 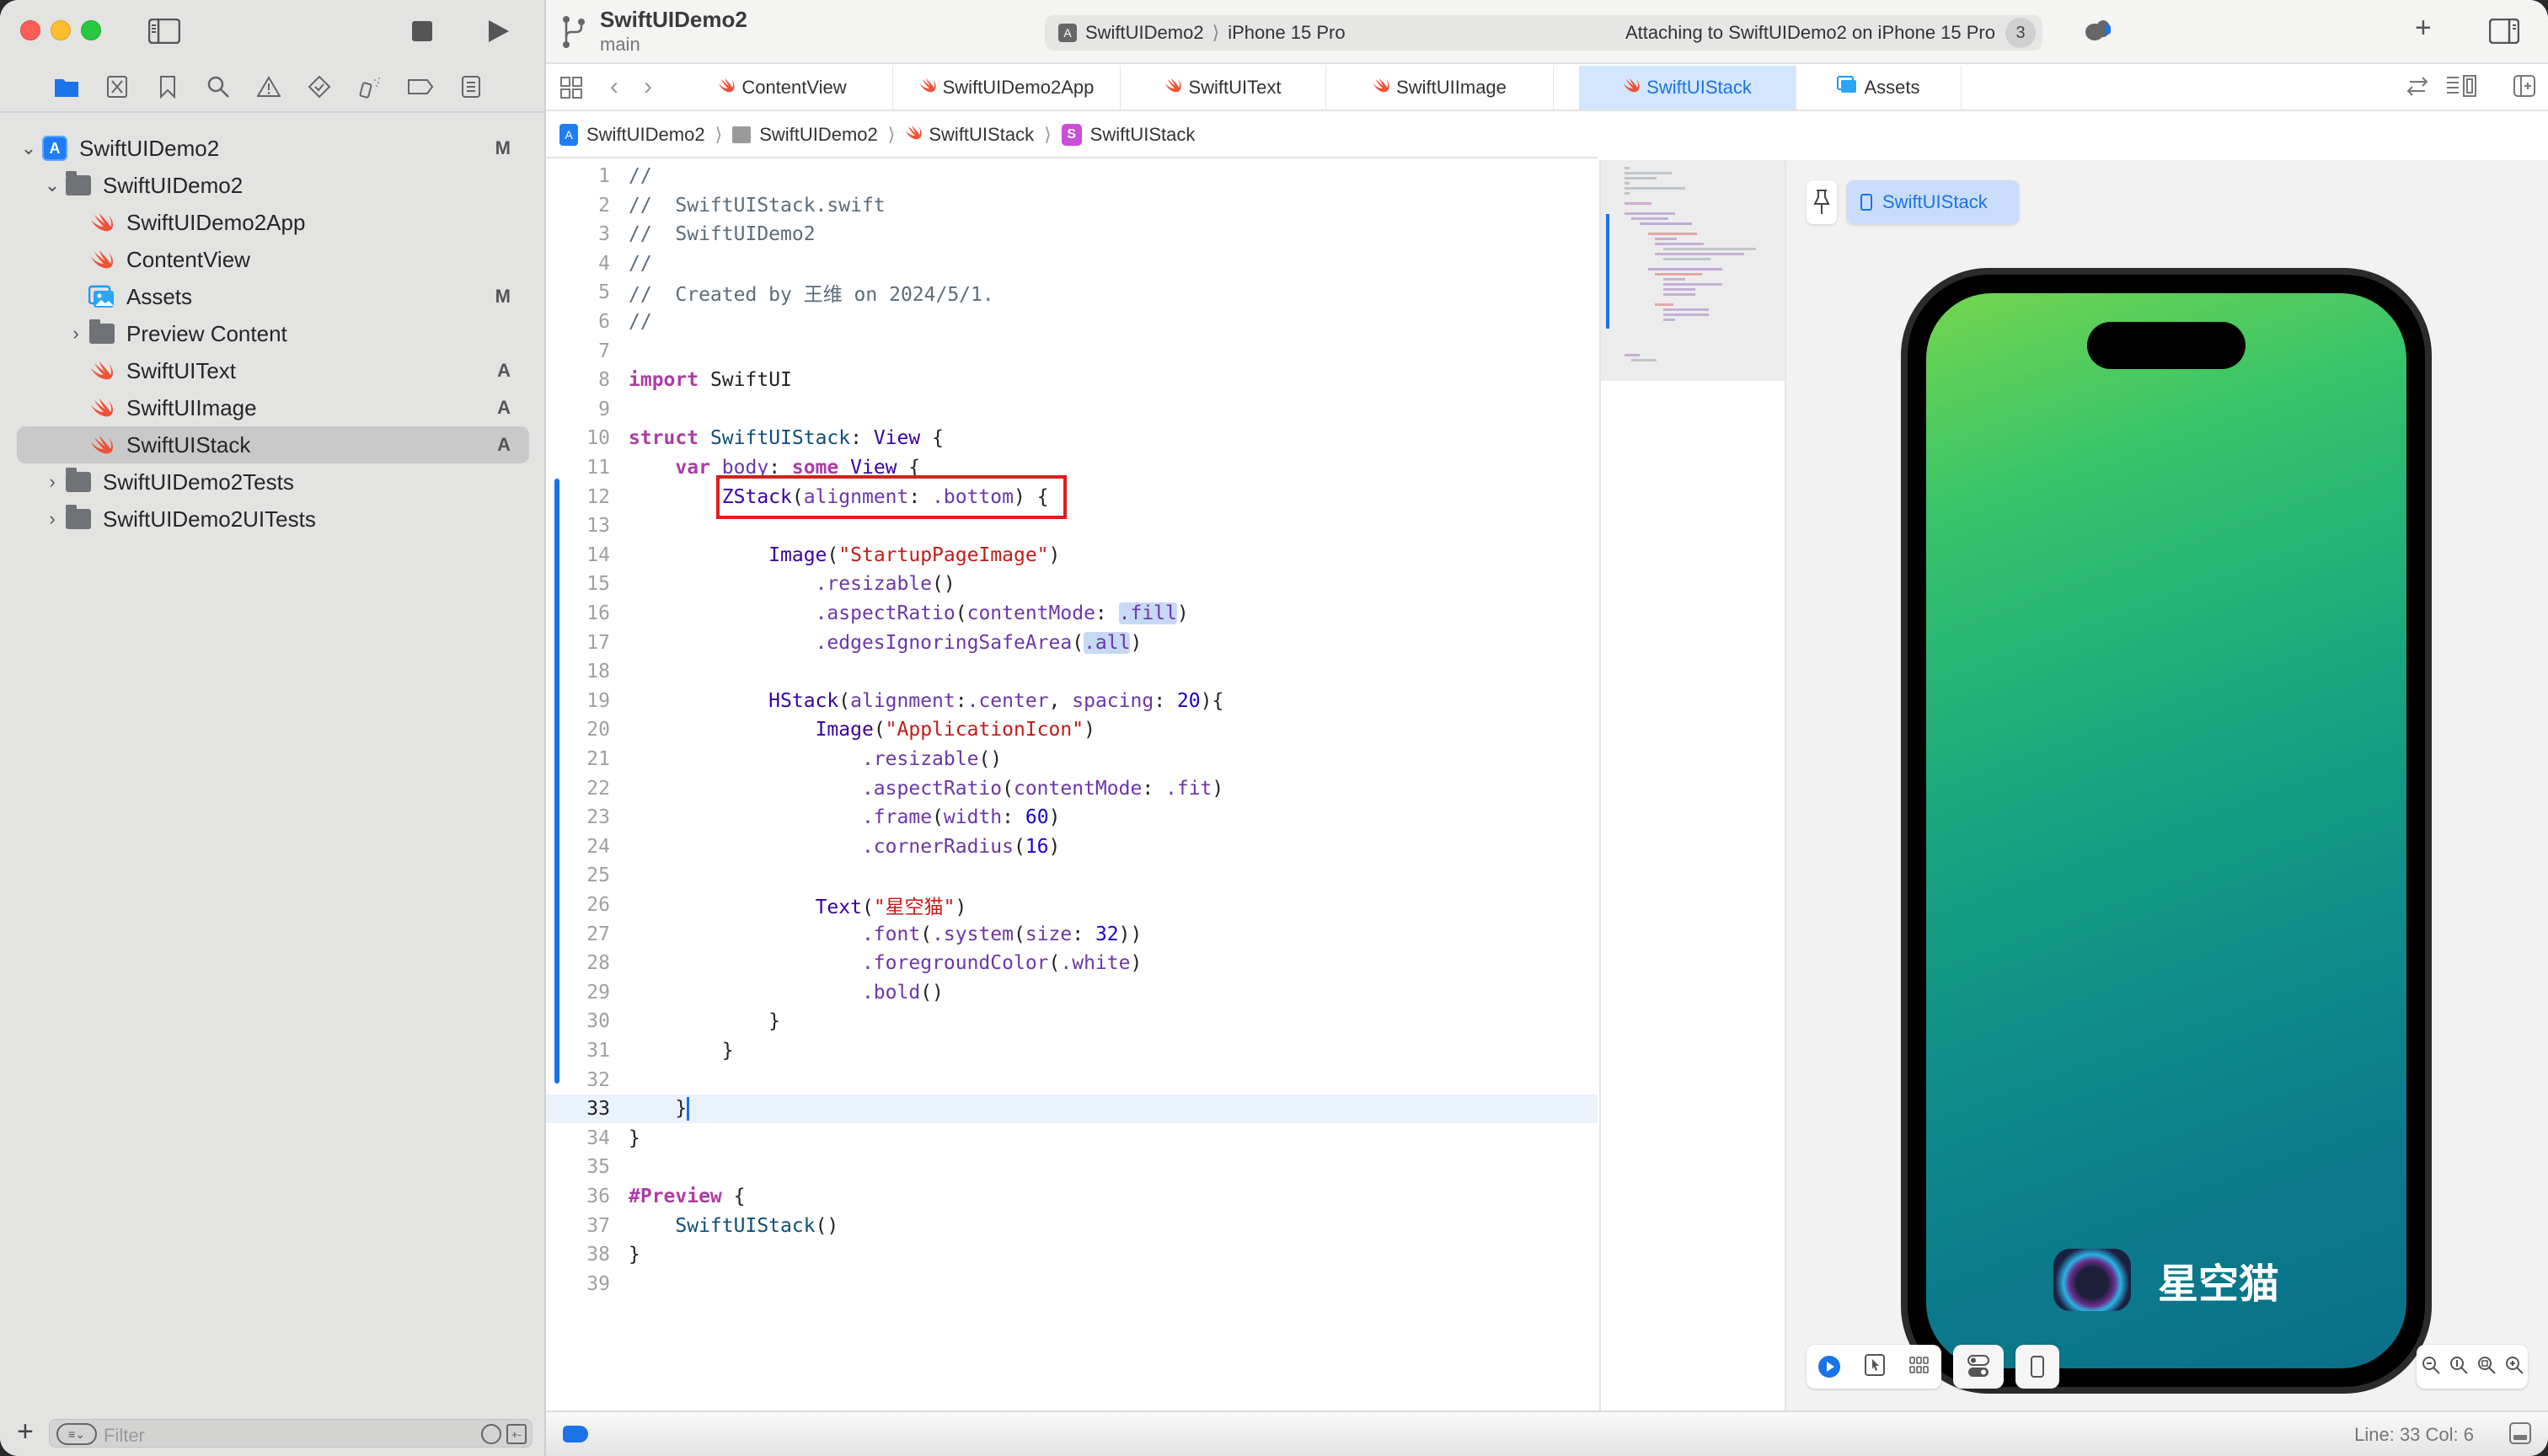 I want to click on minimize-window-button, so click(x=61, y=30).